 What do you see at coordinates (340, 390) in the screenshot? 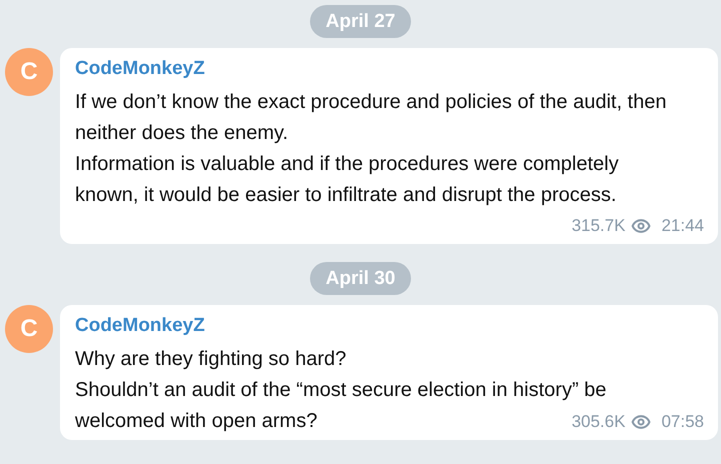
I see `message-text: Shouldn’t an audit of the “most secure election in history” be` at bounding box center [340, 390].